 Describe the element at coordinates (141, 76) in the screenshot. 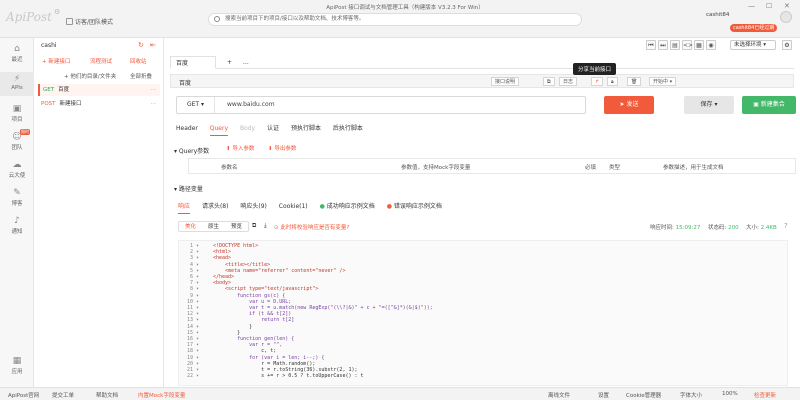

I see `collapse-all-button: 全部折叠` at that location.